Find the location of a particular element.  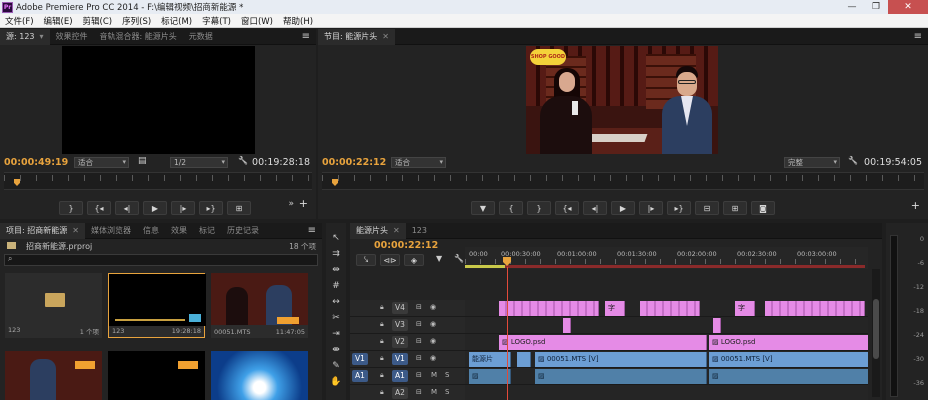

source-resolution-dropdown: 1/2 is located at coordinates (199, 162).